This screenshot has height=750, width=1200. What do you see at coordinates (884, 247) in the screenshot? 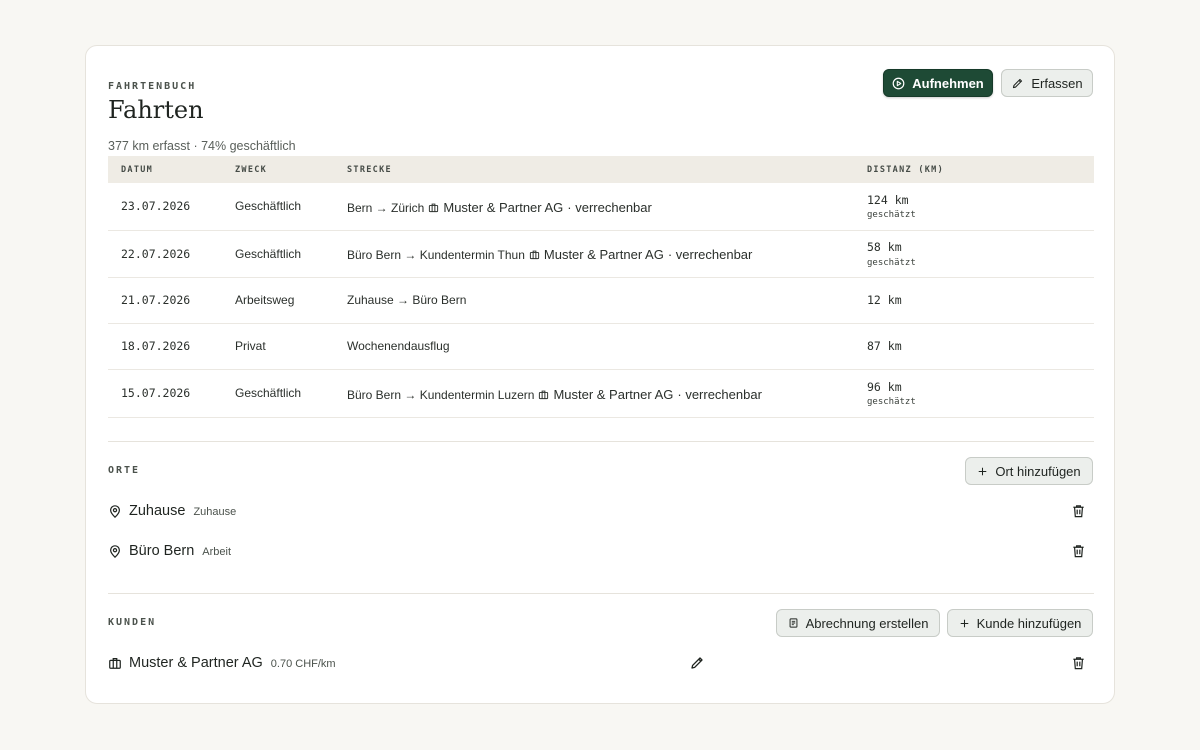
I see `trip-distance: 58 km` at bounding box center [884, 247].